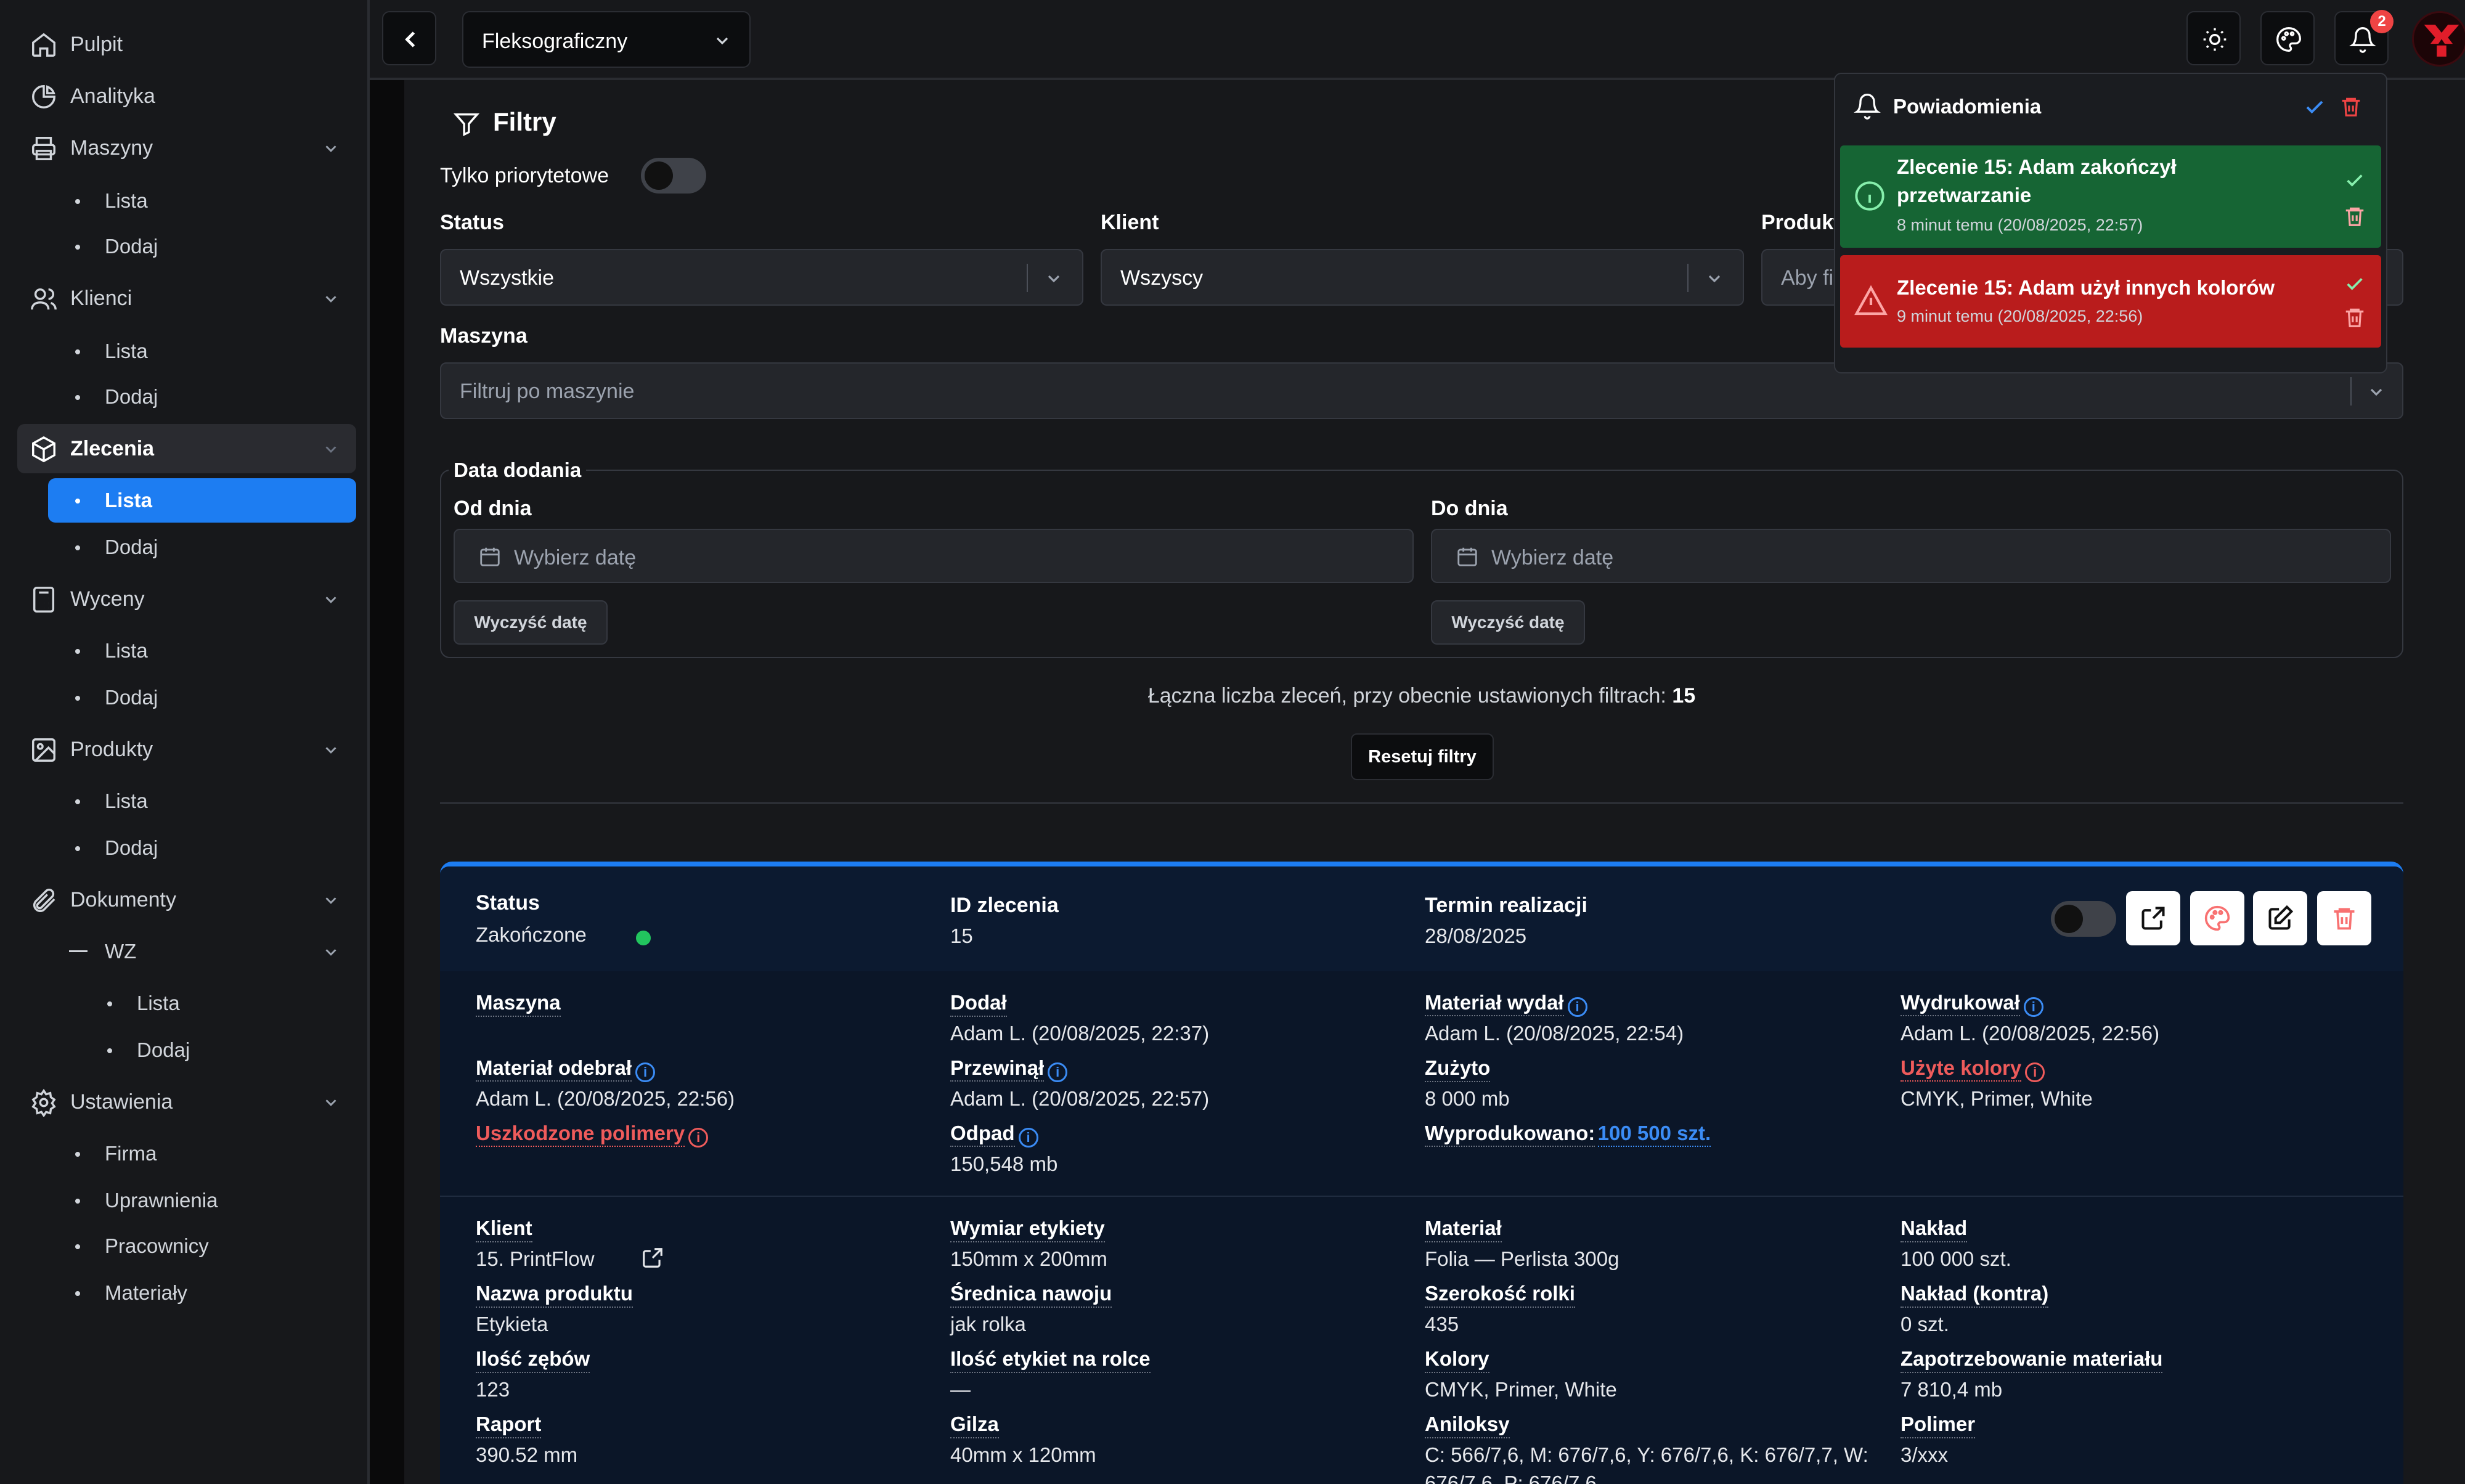  What do you see at coordinates (531, 934) in the screenshot?
I see `order-status-value: Zakończone` at bounding box center [531, 934].